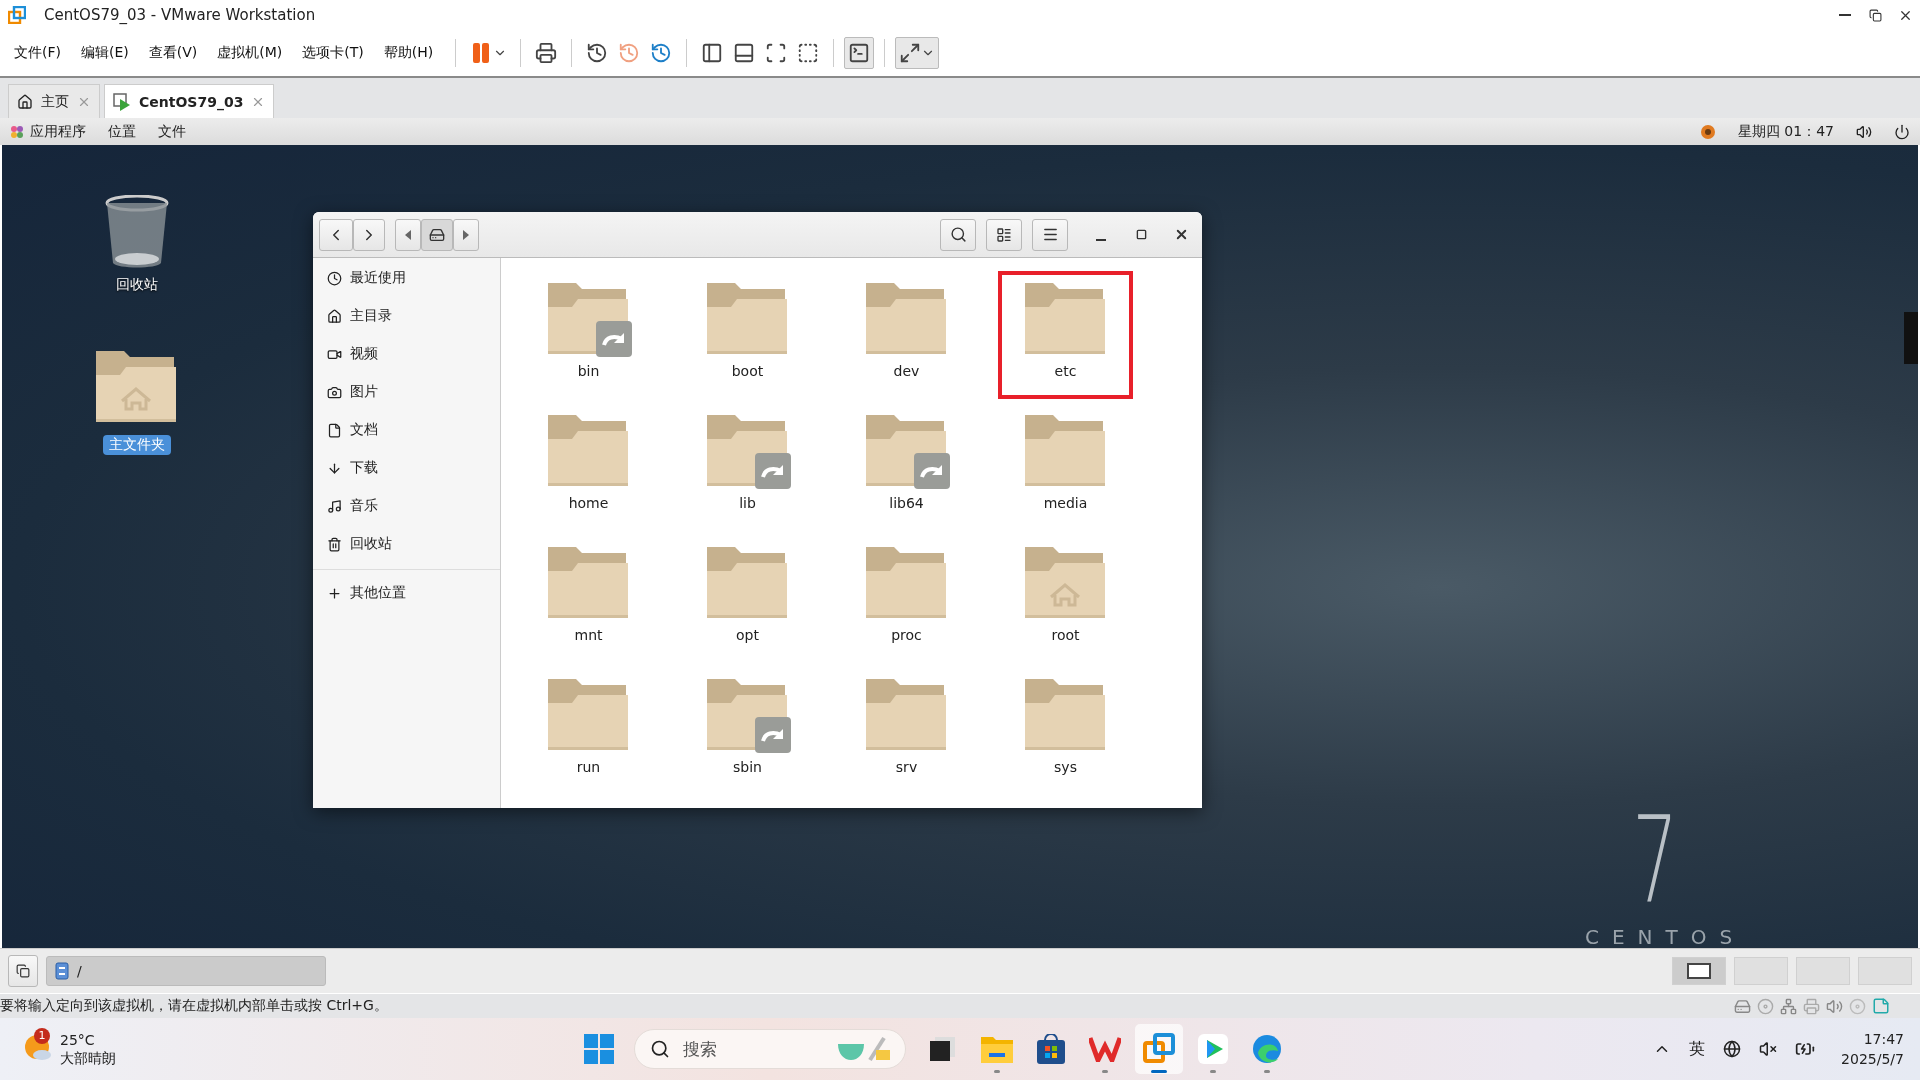 The image size is (1920, 1080). I want to click on sidebar-item: 最近使用, so click(406, 278).